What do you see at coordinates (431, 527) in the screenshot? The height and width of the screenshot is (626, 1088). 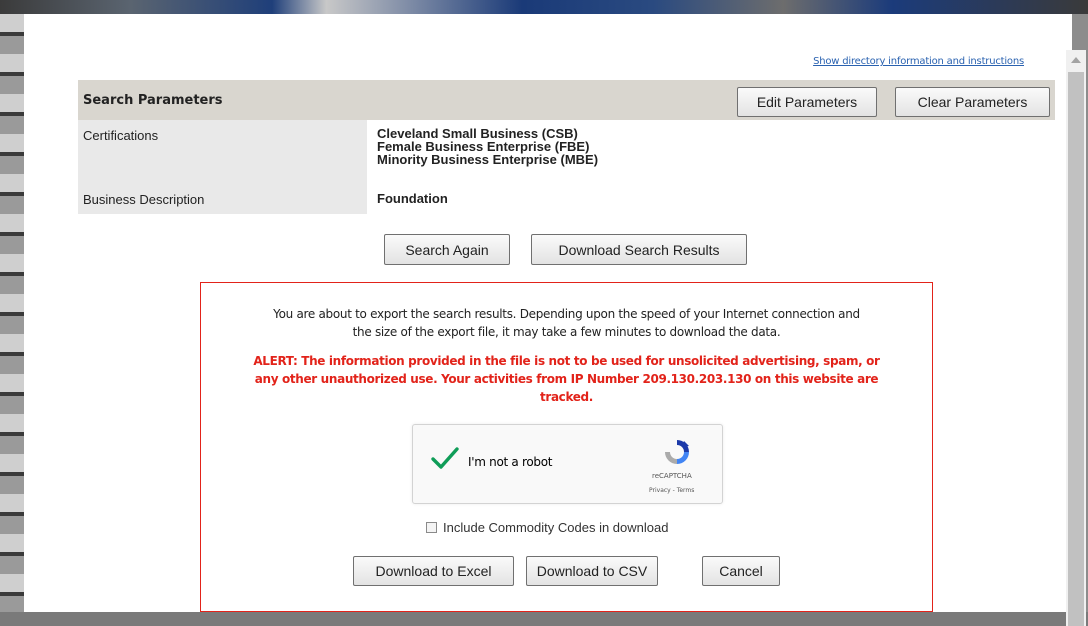 I see `commodity-codes-checkbox` at bounding box center [431, 527].